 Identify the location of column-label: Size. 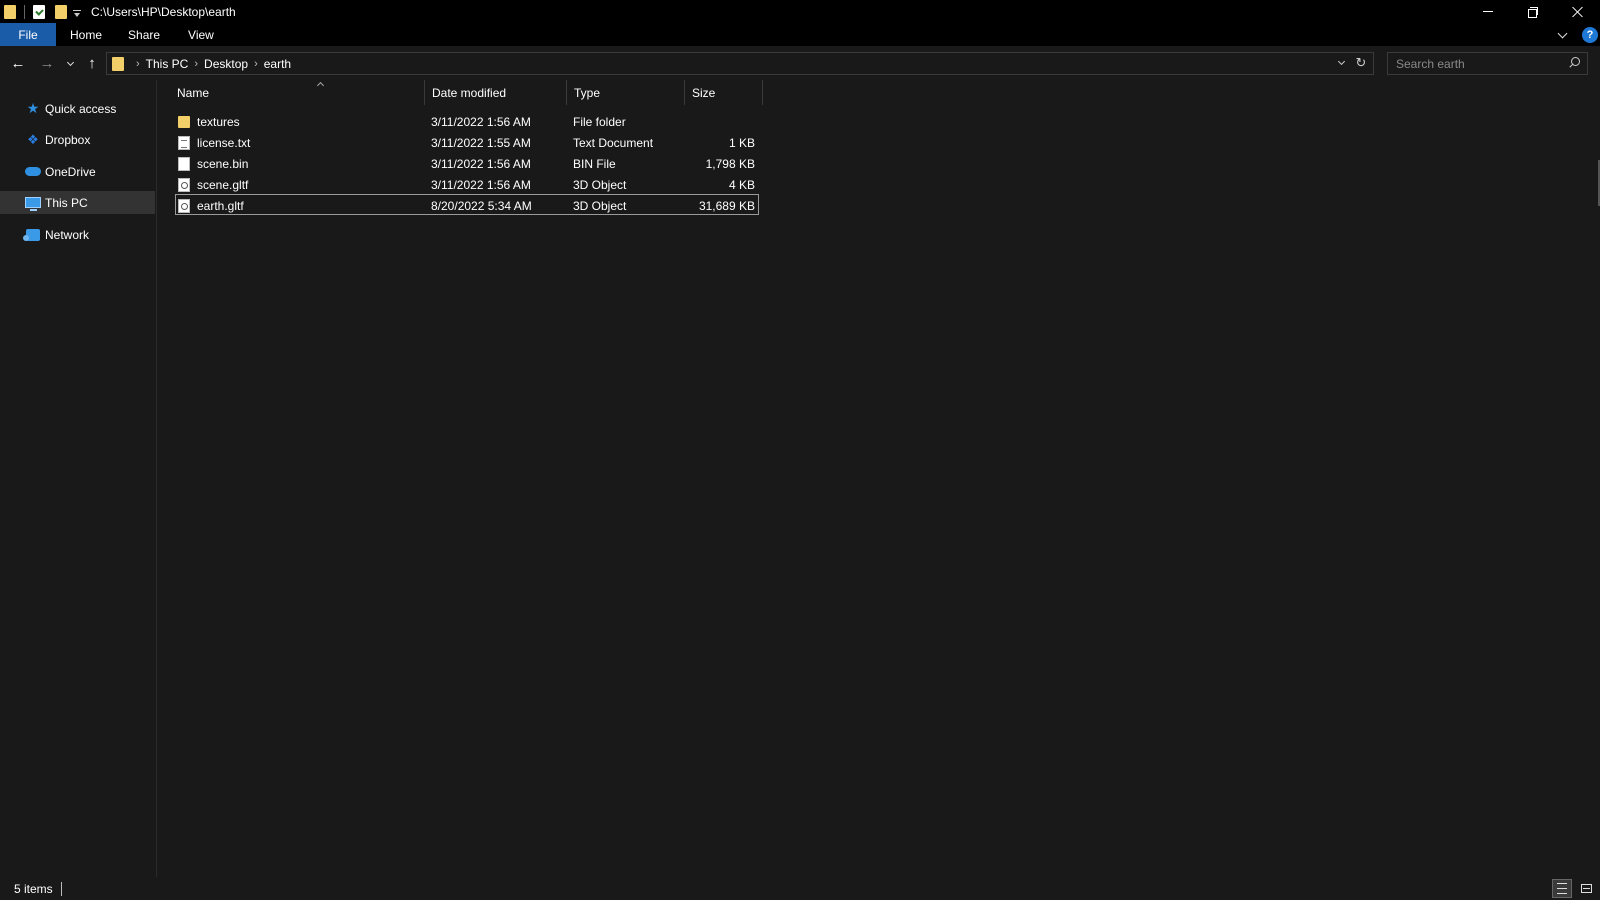
(704, 92).